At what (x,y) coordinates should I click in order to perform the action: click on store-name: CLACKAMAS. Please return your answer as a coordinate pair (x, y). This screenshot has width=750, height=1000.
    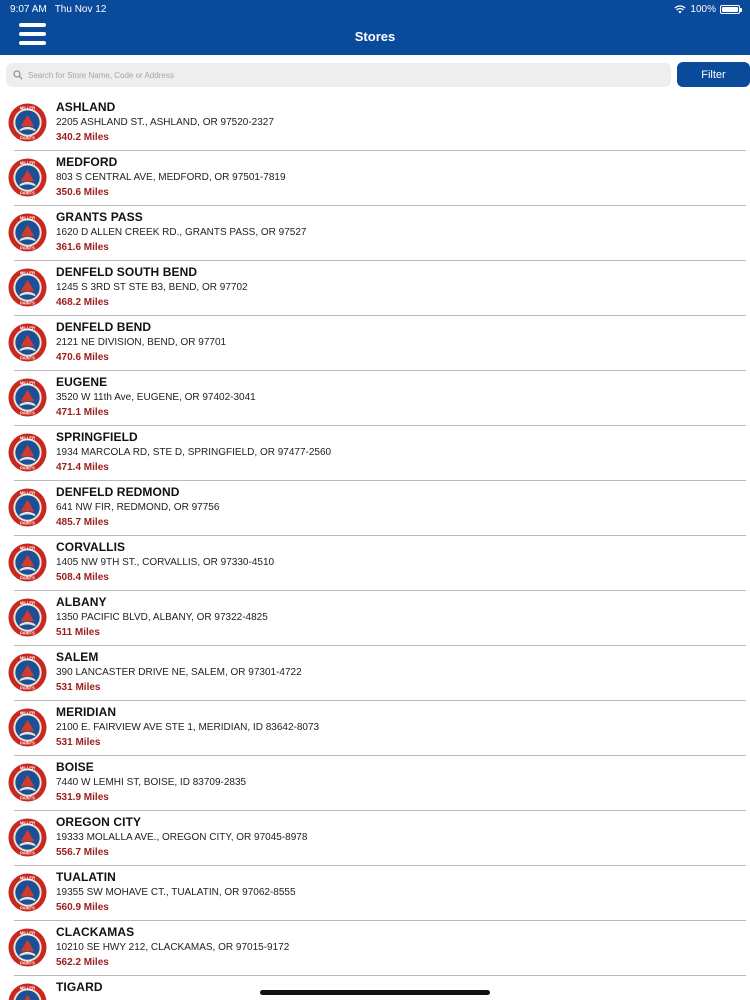
    Looking at the image, I should click on (95, 932).